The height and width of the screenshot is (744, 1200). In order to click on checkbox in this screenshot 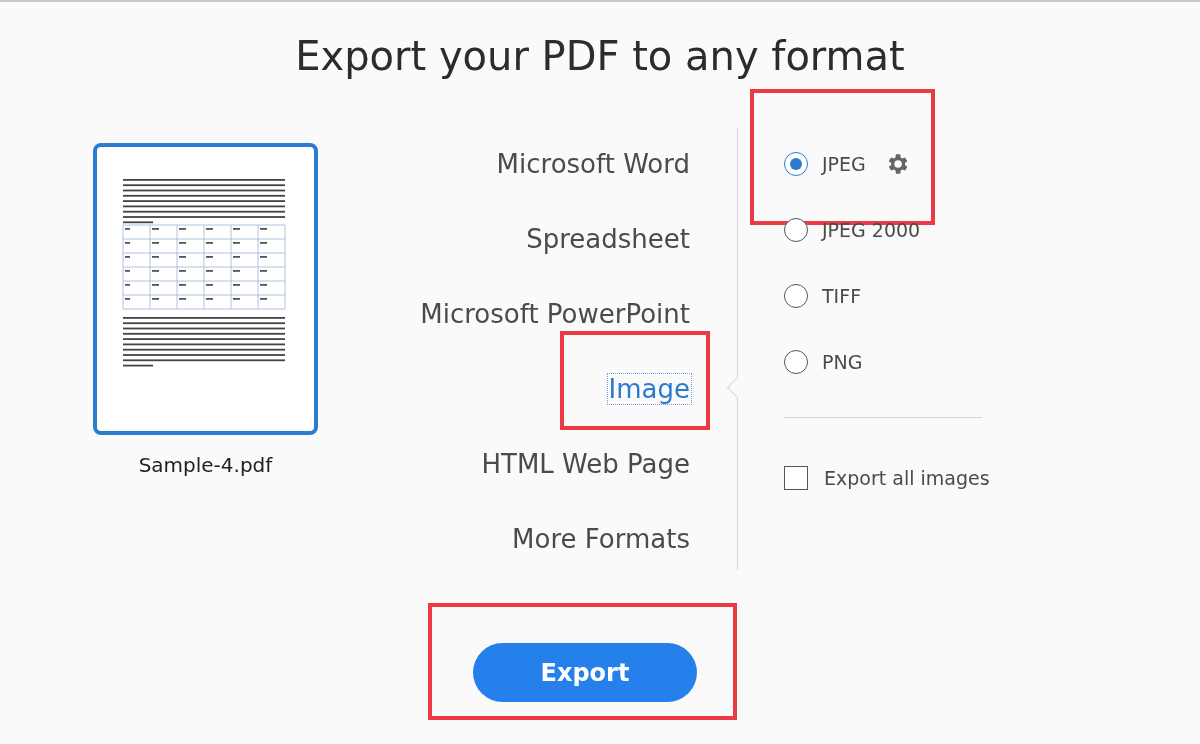, I will do `click(796, 478)`.